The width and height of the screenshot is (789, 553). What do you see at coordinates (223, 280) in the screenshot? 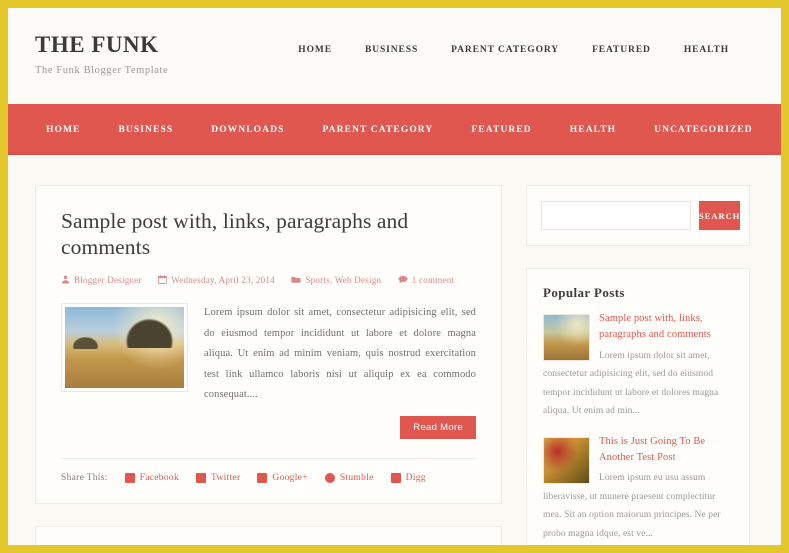
I see `post-date-text: Wednesday, April 23, 2014` at bounding box center [223, 280].